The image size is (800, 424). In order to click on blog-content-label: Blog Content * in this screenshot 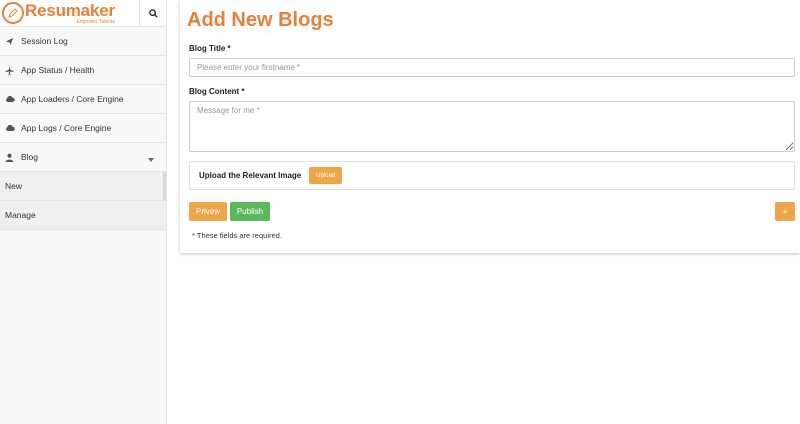, I will do `click(217, 91)`.